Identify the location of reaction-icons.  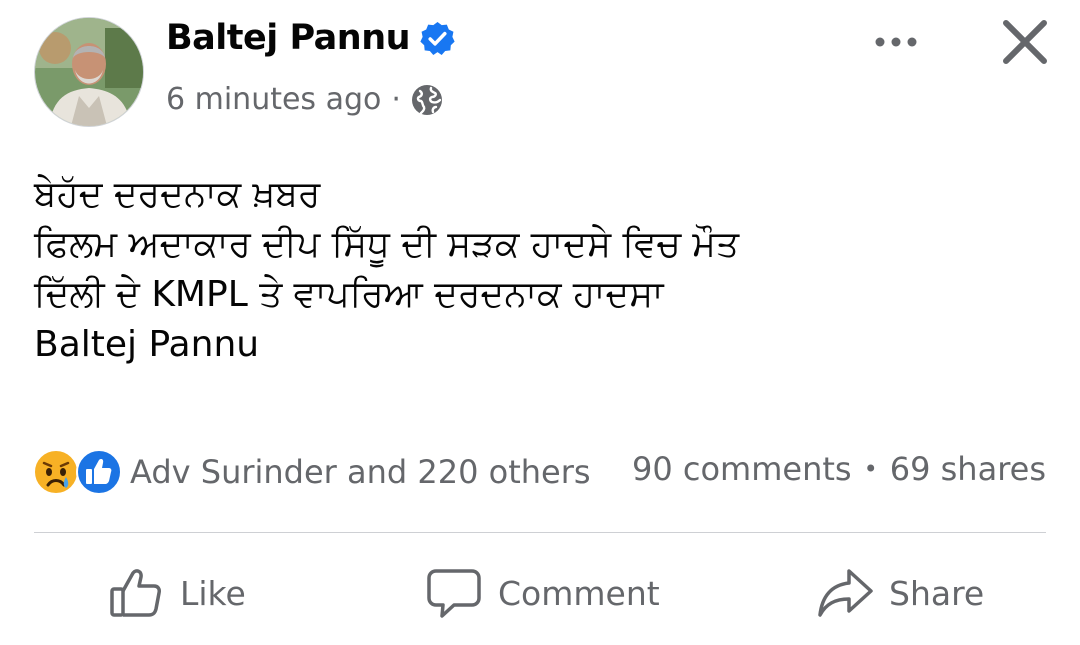
(78, 472).